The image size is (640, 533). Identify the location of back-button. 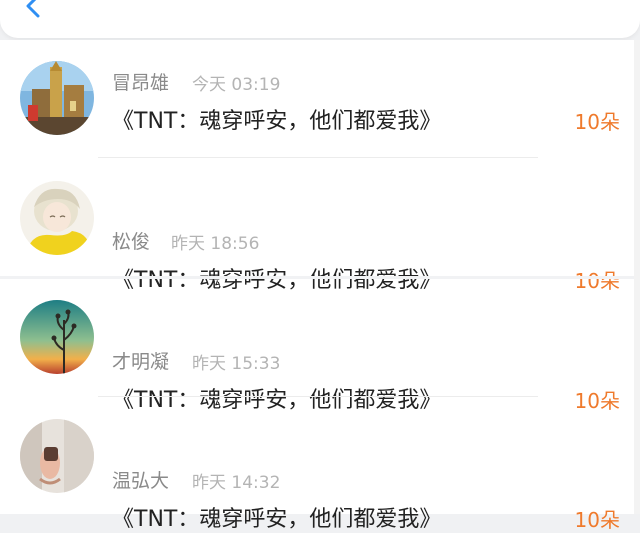
(35, 12).